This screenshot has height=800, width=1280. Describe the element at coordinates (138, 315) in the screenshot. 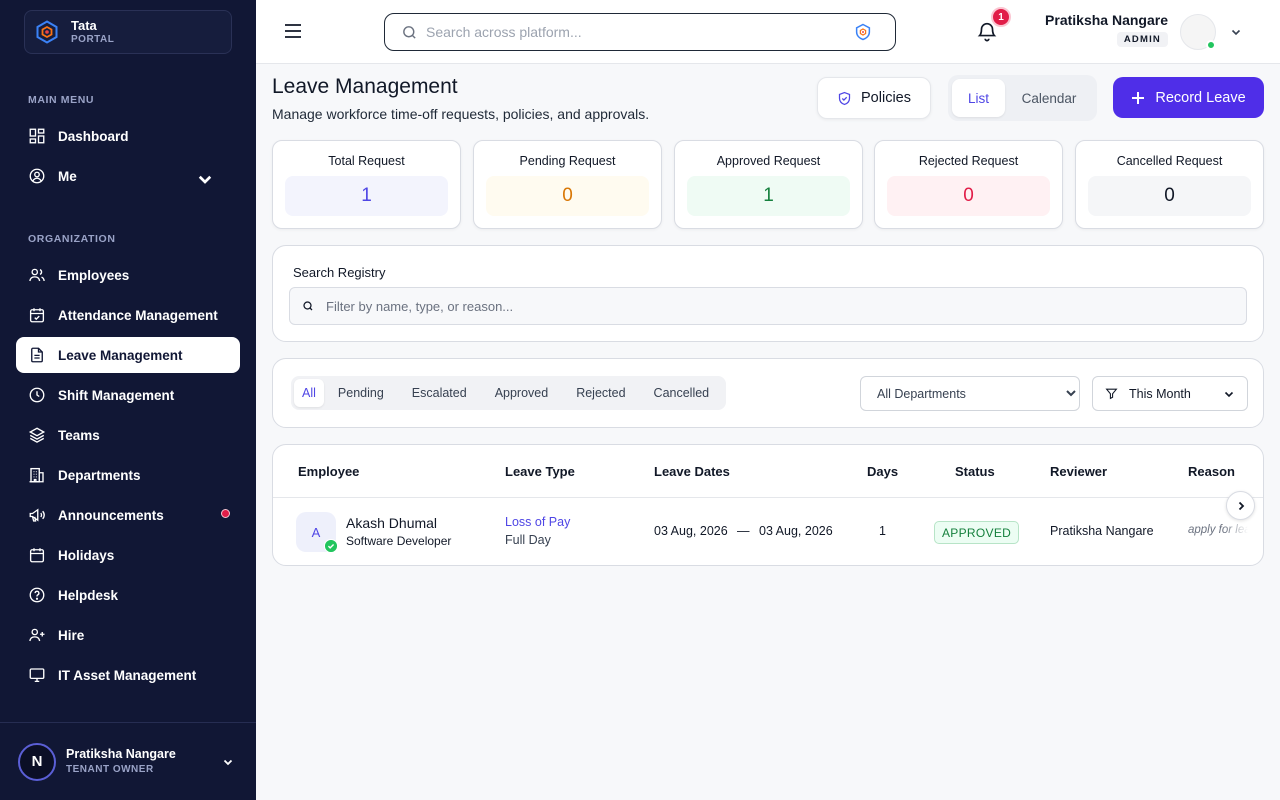

I see `sidebar-item-label: Attendance Management` at that location.